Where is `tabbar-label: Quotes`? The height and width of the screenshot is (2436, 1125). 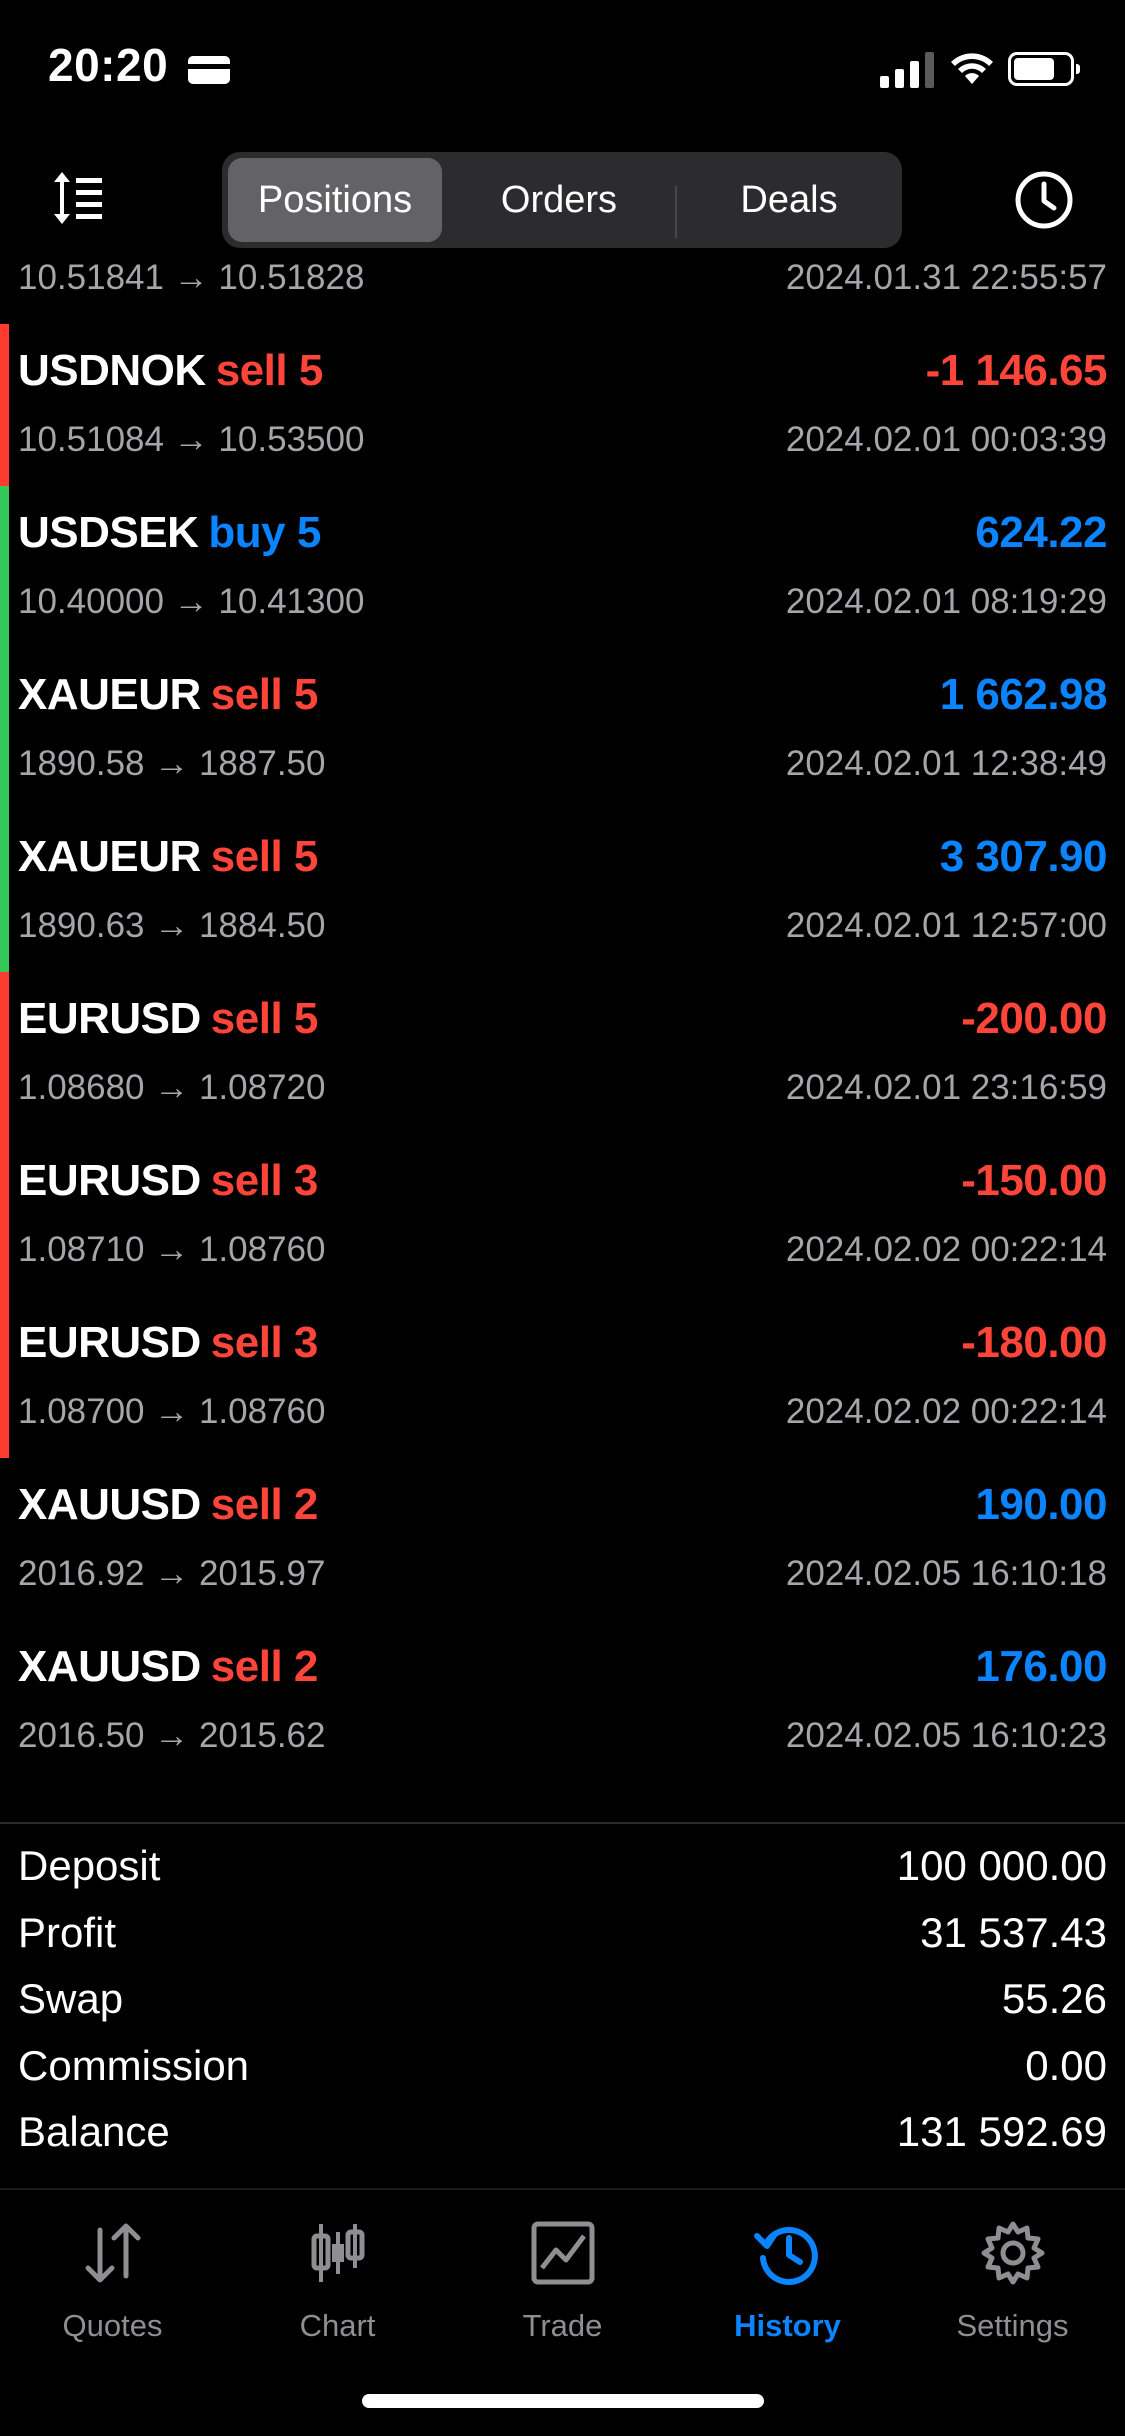
tabbar-label: Quotes is located at coordinates (112, 2325).